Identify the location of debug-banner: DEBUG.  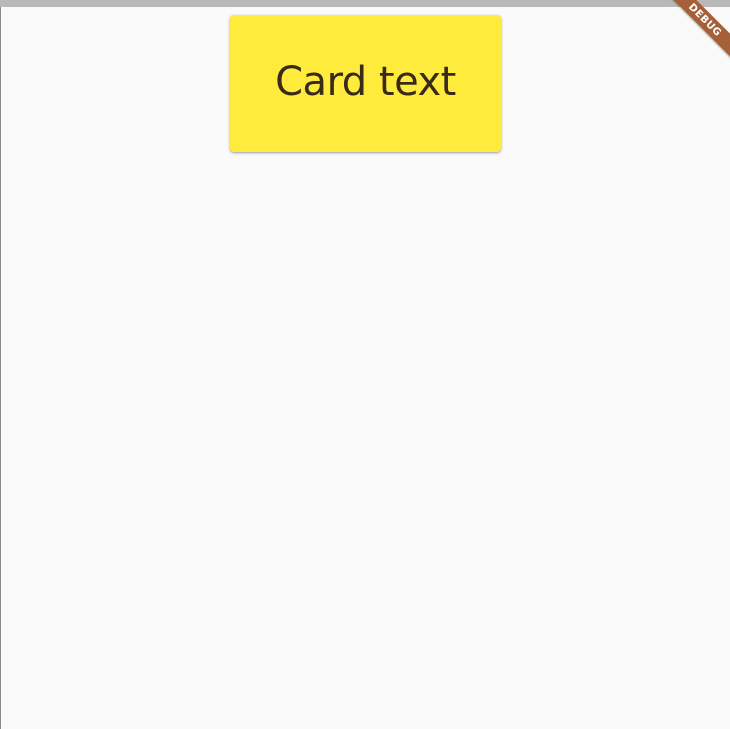
(700, 30).